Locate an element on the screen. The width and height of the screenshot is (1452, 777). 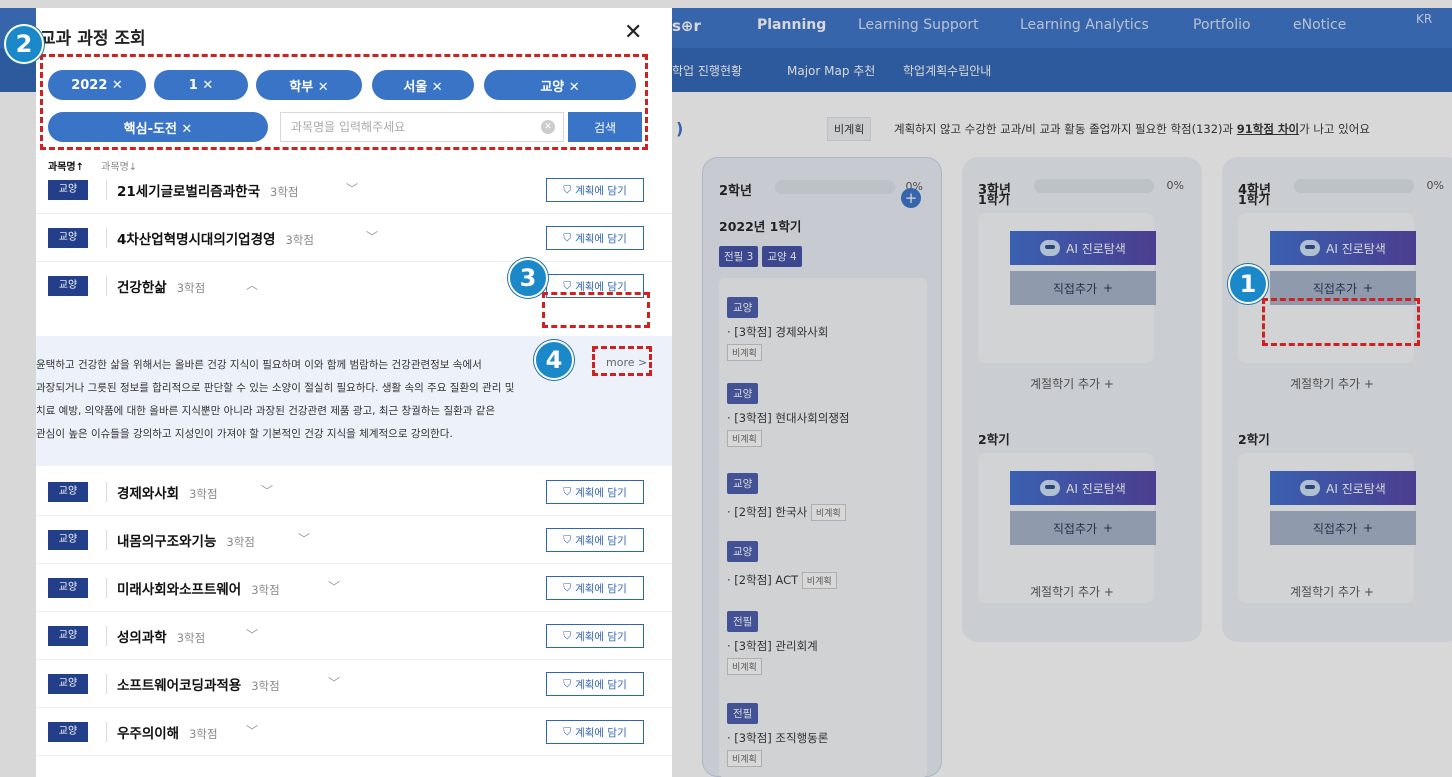
table-row: 교양 내몸의구조와기능 3학점 ﹀ ⛉ 계획에 담기 is located at coordinates (354, 540).